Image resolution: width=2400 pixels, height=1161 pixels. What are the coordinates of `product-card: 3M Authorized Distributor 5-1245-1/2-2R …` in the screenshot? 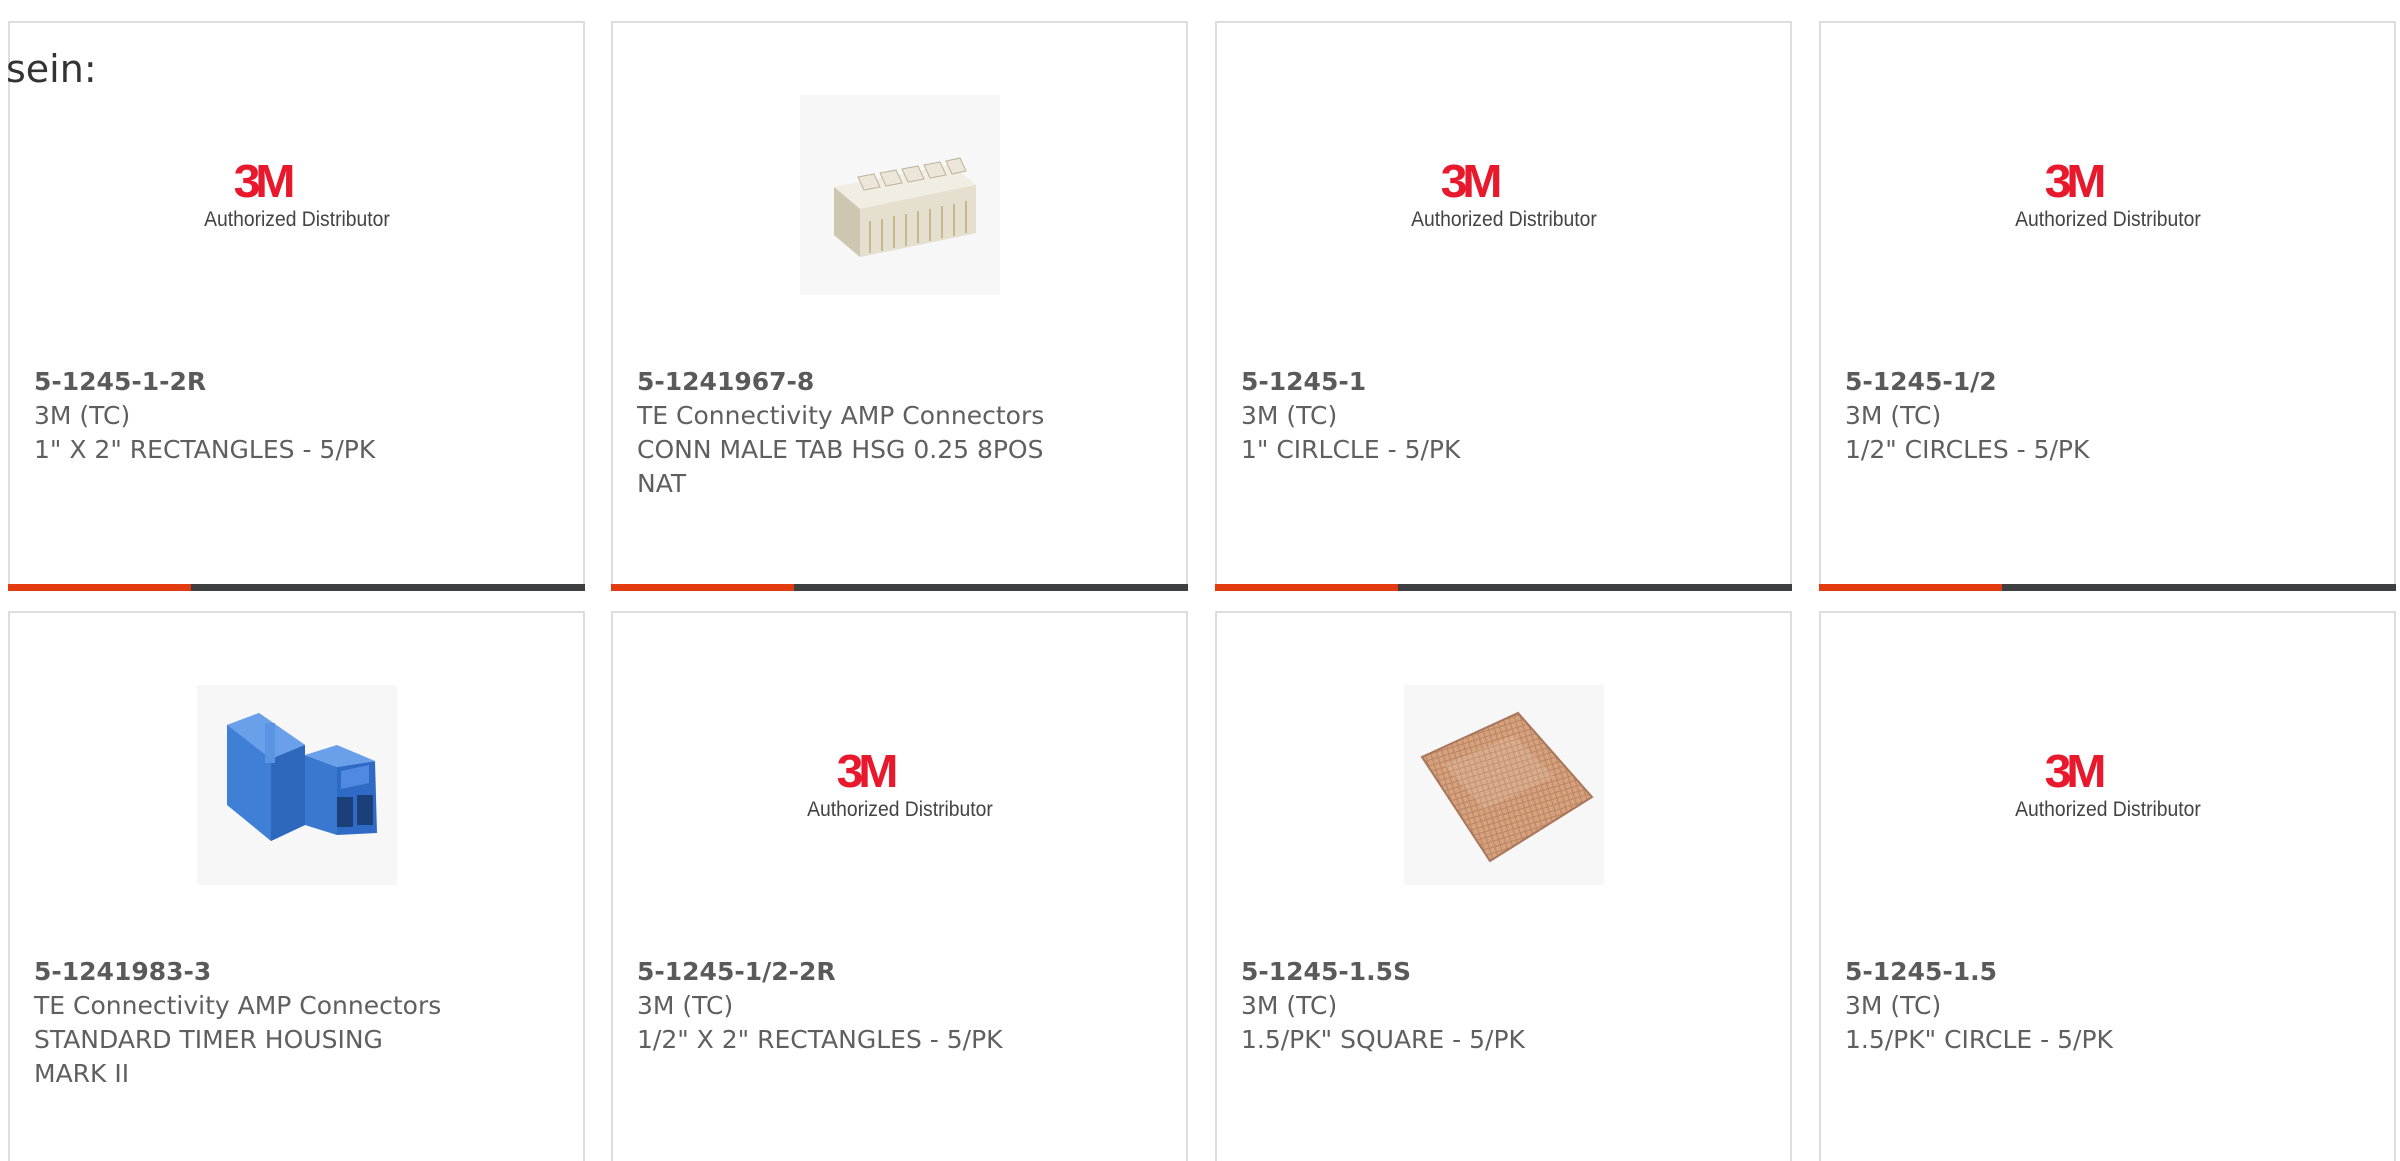 It's located at (899, 886).